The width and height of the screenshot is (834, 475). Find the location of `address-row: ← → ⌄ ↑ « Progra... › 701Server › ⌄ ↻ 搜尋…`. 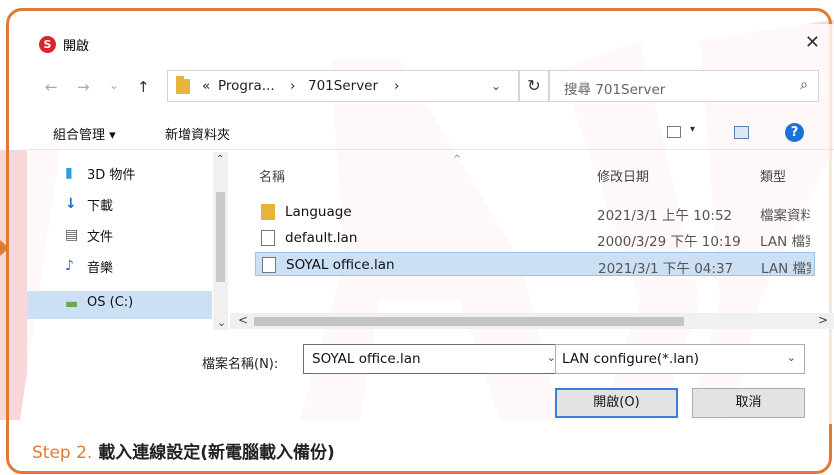

address-row: ← → ⌄ ↑ « Progra... › 701Server › ⌄ ↻ 搜尋… is located at coordinates (430, 87).